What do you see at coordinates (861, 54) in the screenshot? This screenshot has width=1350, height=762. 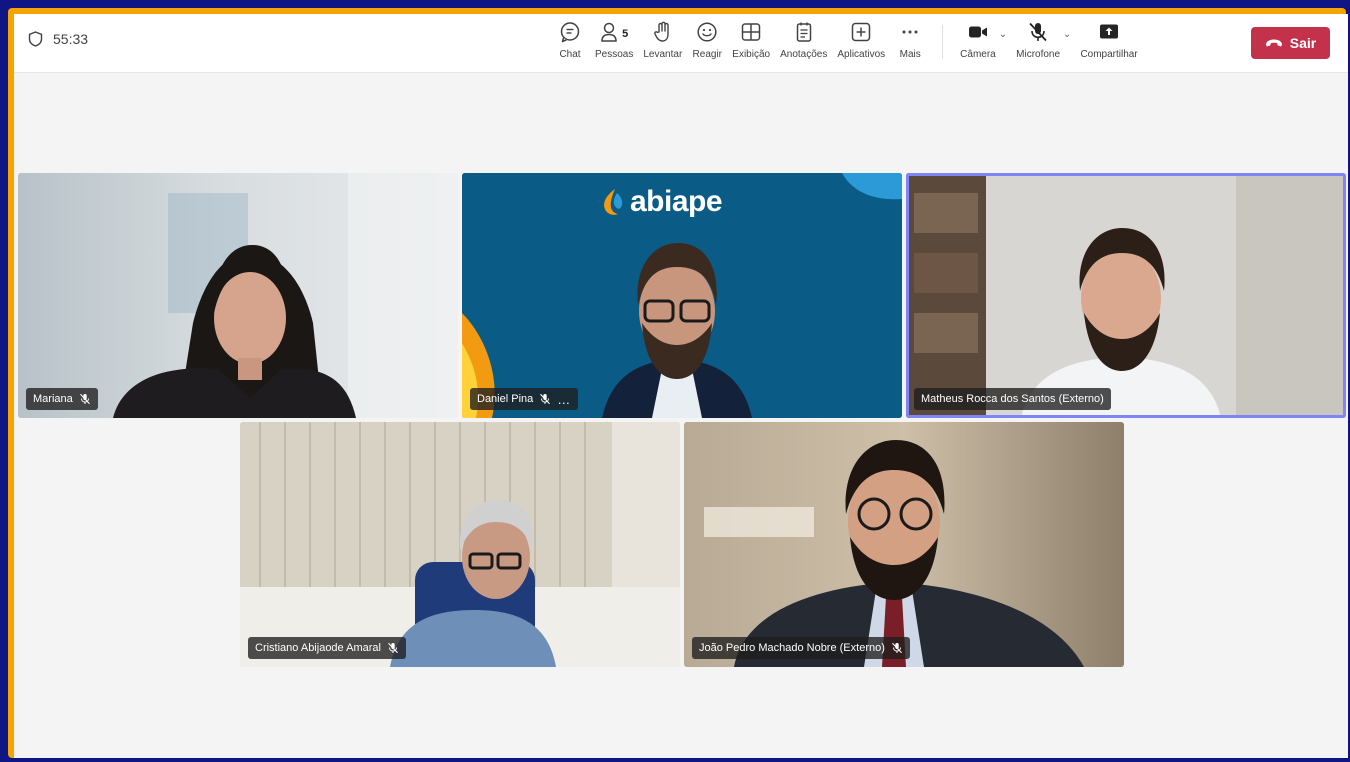 I see `apps-label: Aplicativos` at bounding box center [861, 54].